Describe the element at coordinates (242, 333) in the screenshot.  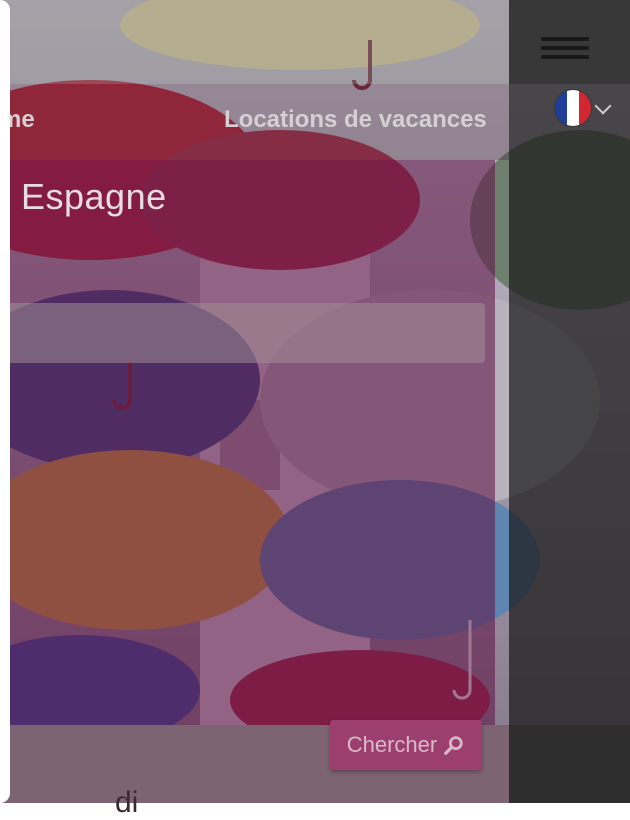
I see `search-input` at that location.